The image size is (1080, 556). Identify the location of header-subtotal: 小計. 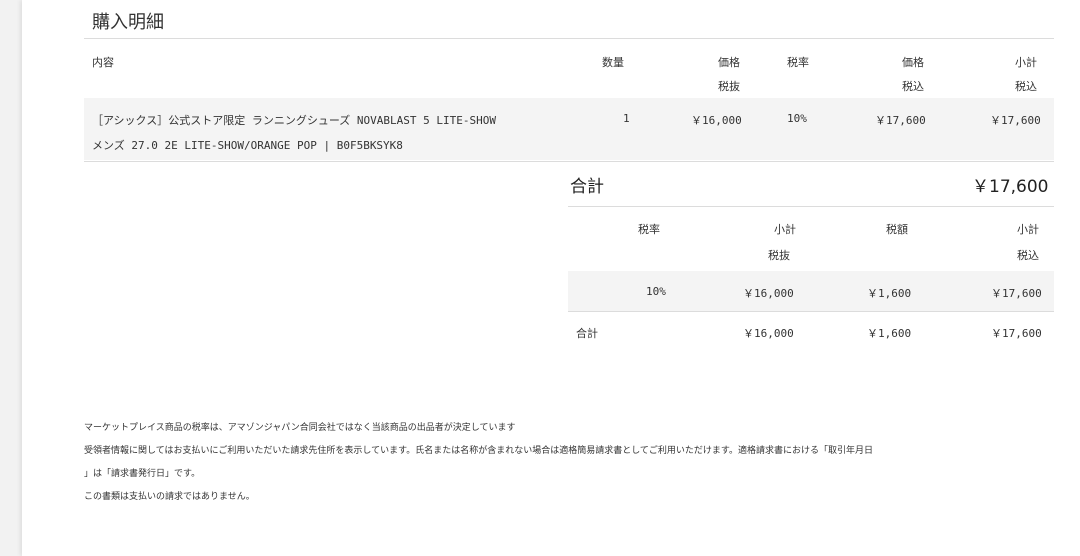
(1026, 62).